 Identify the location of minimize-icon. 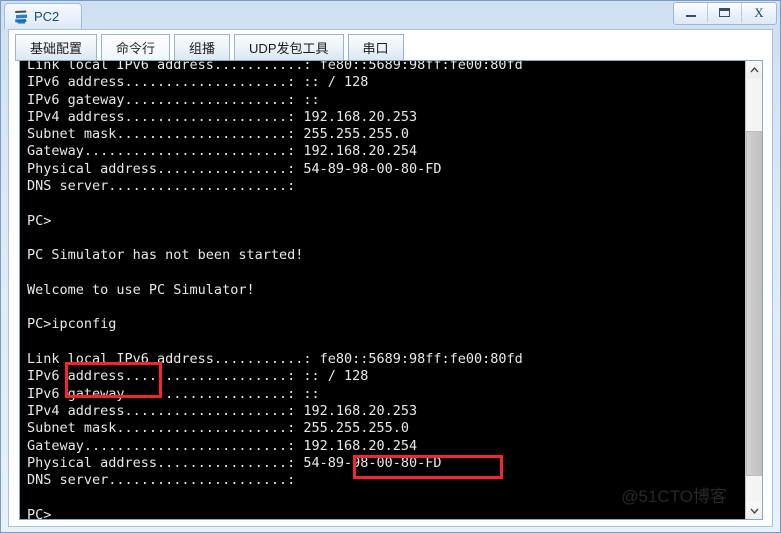
(690, 15).